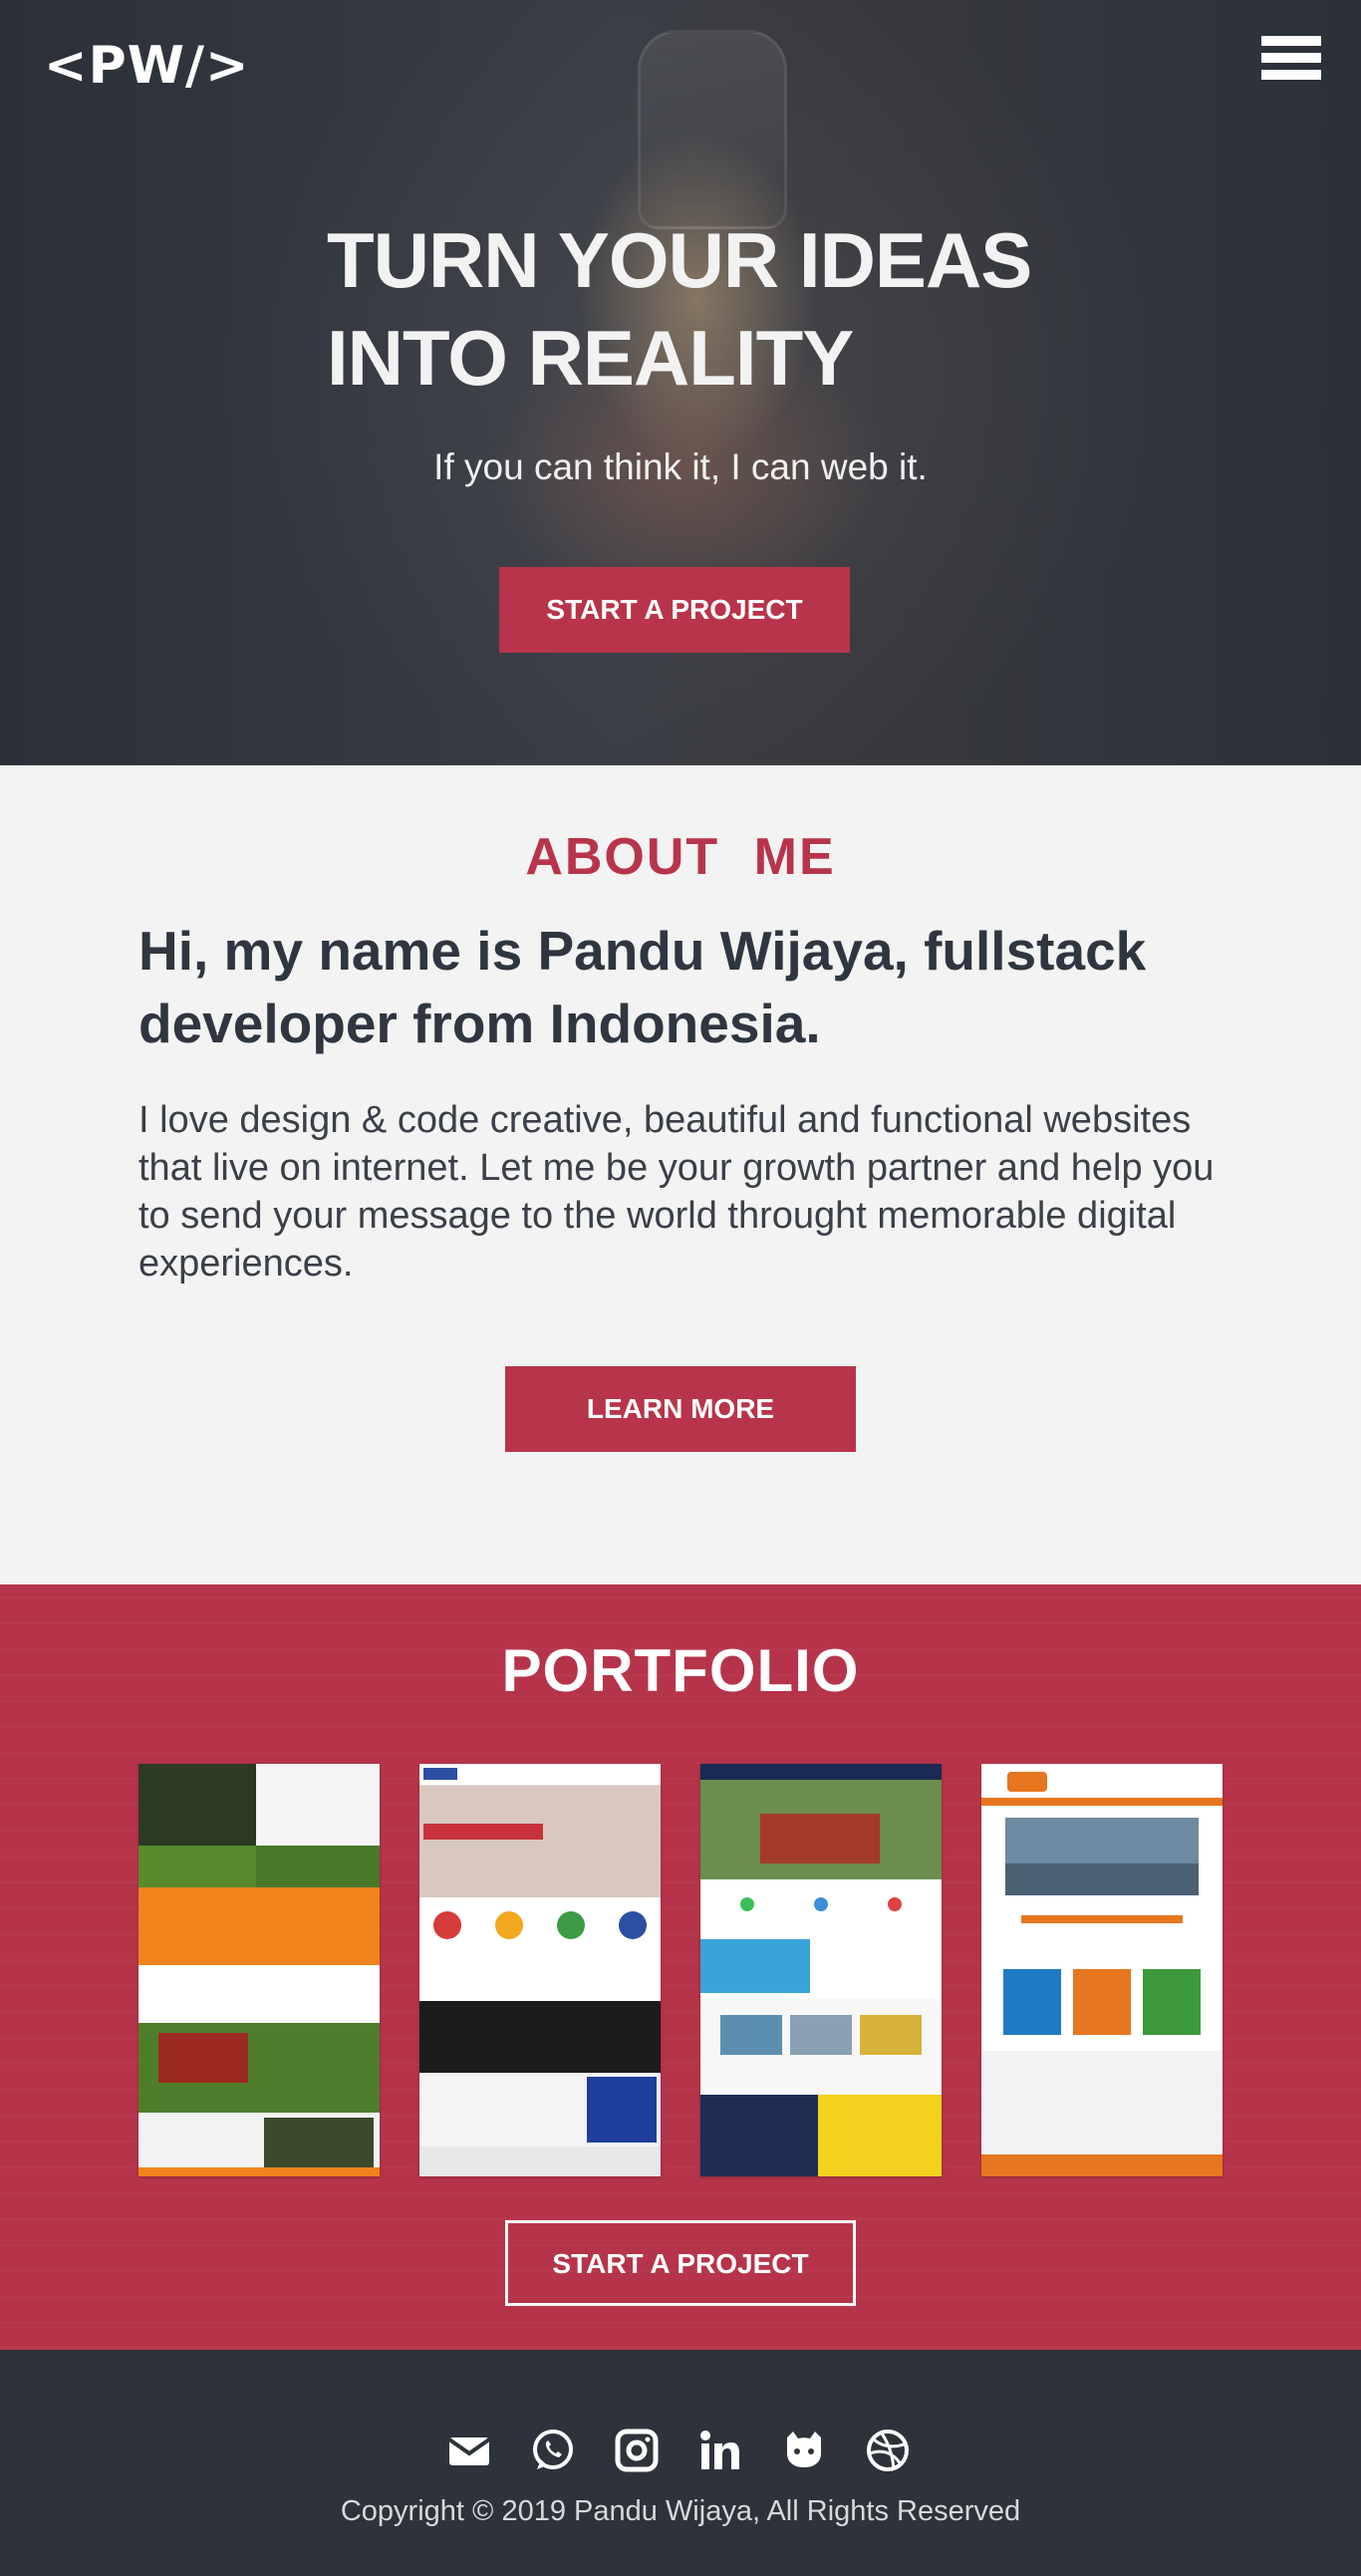 The image size is (1361, 2576). Describe the element at coordinates (680, 1409) in the screenshot. I see `learn-more-button: LEARN MORE` at that location.